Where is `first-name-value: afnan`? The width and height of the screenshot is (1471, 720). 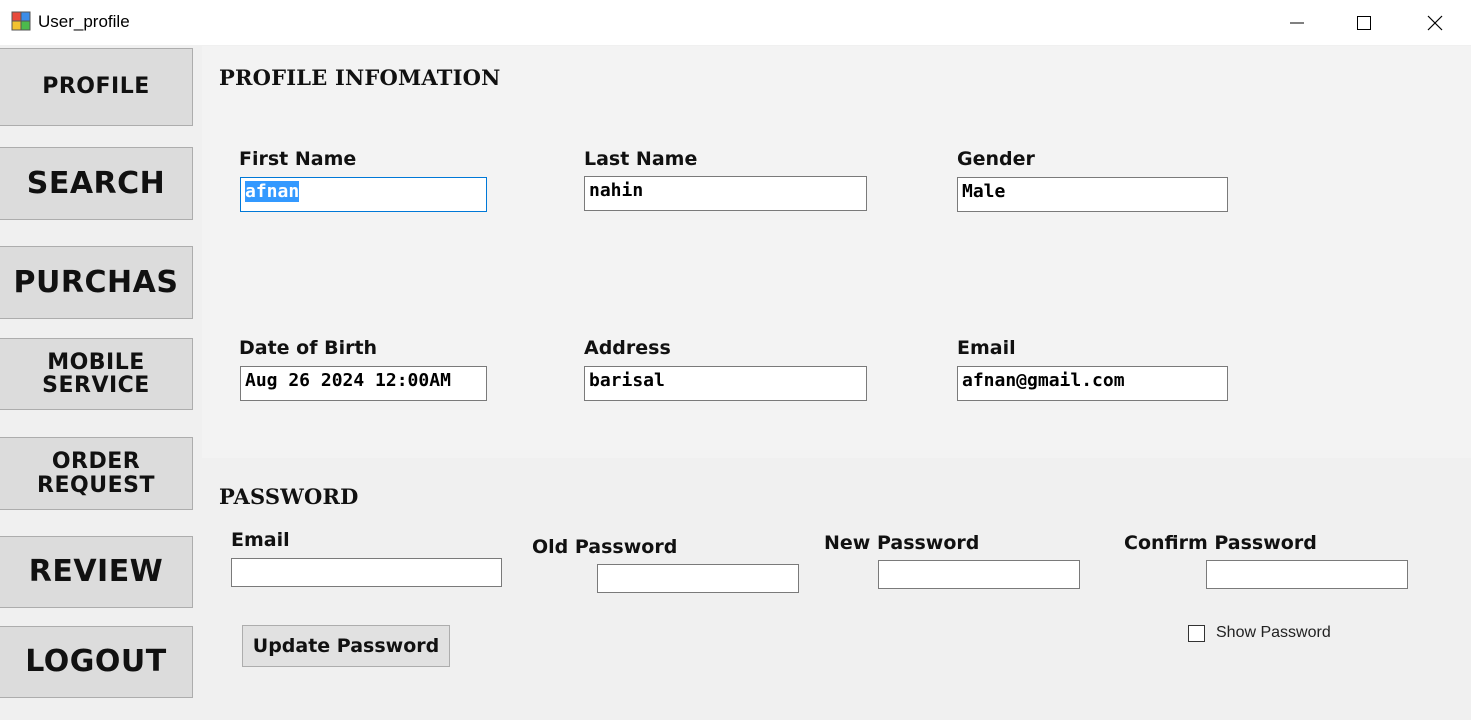 first-name-value: afnan is located at coordinates (272, 191).